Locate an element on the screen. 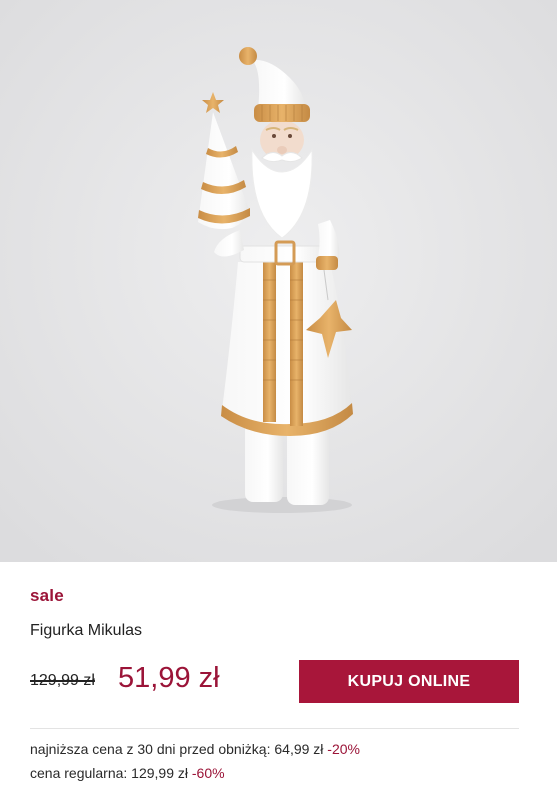  old-price: 129,99 zł is located at coordinates (62, 680).